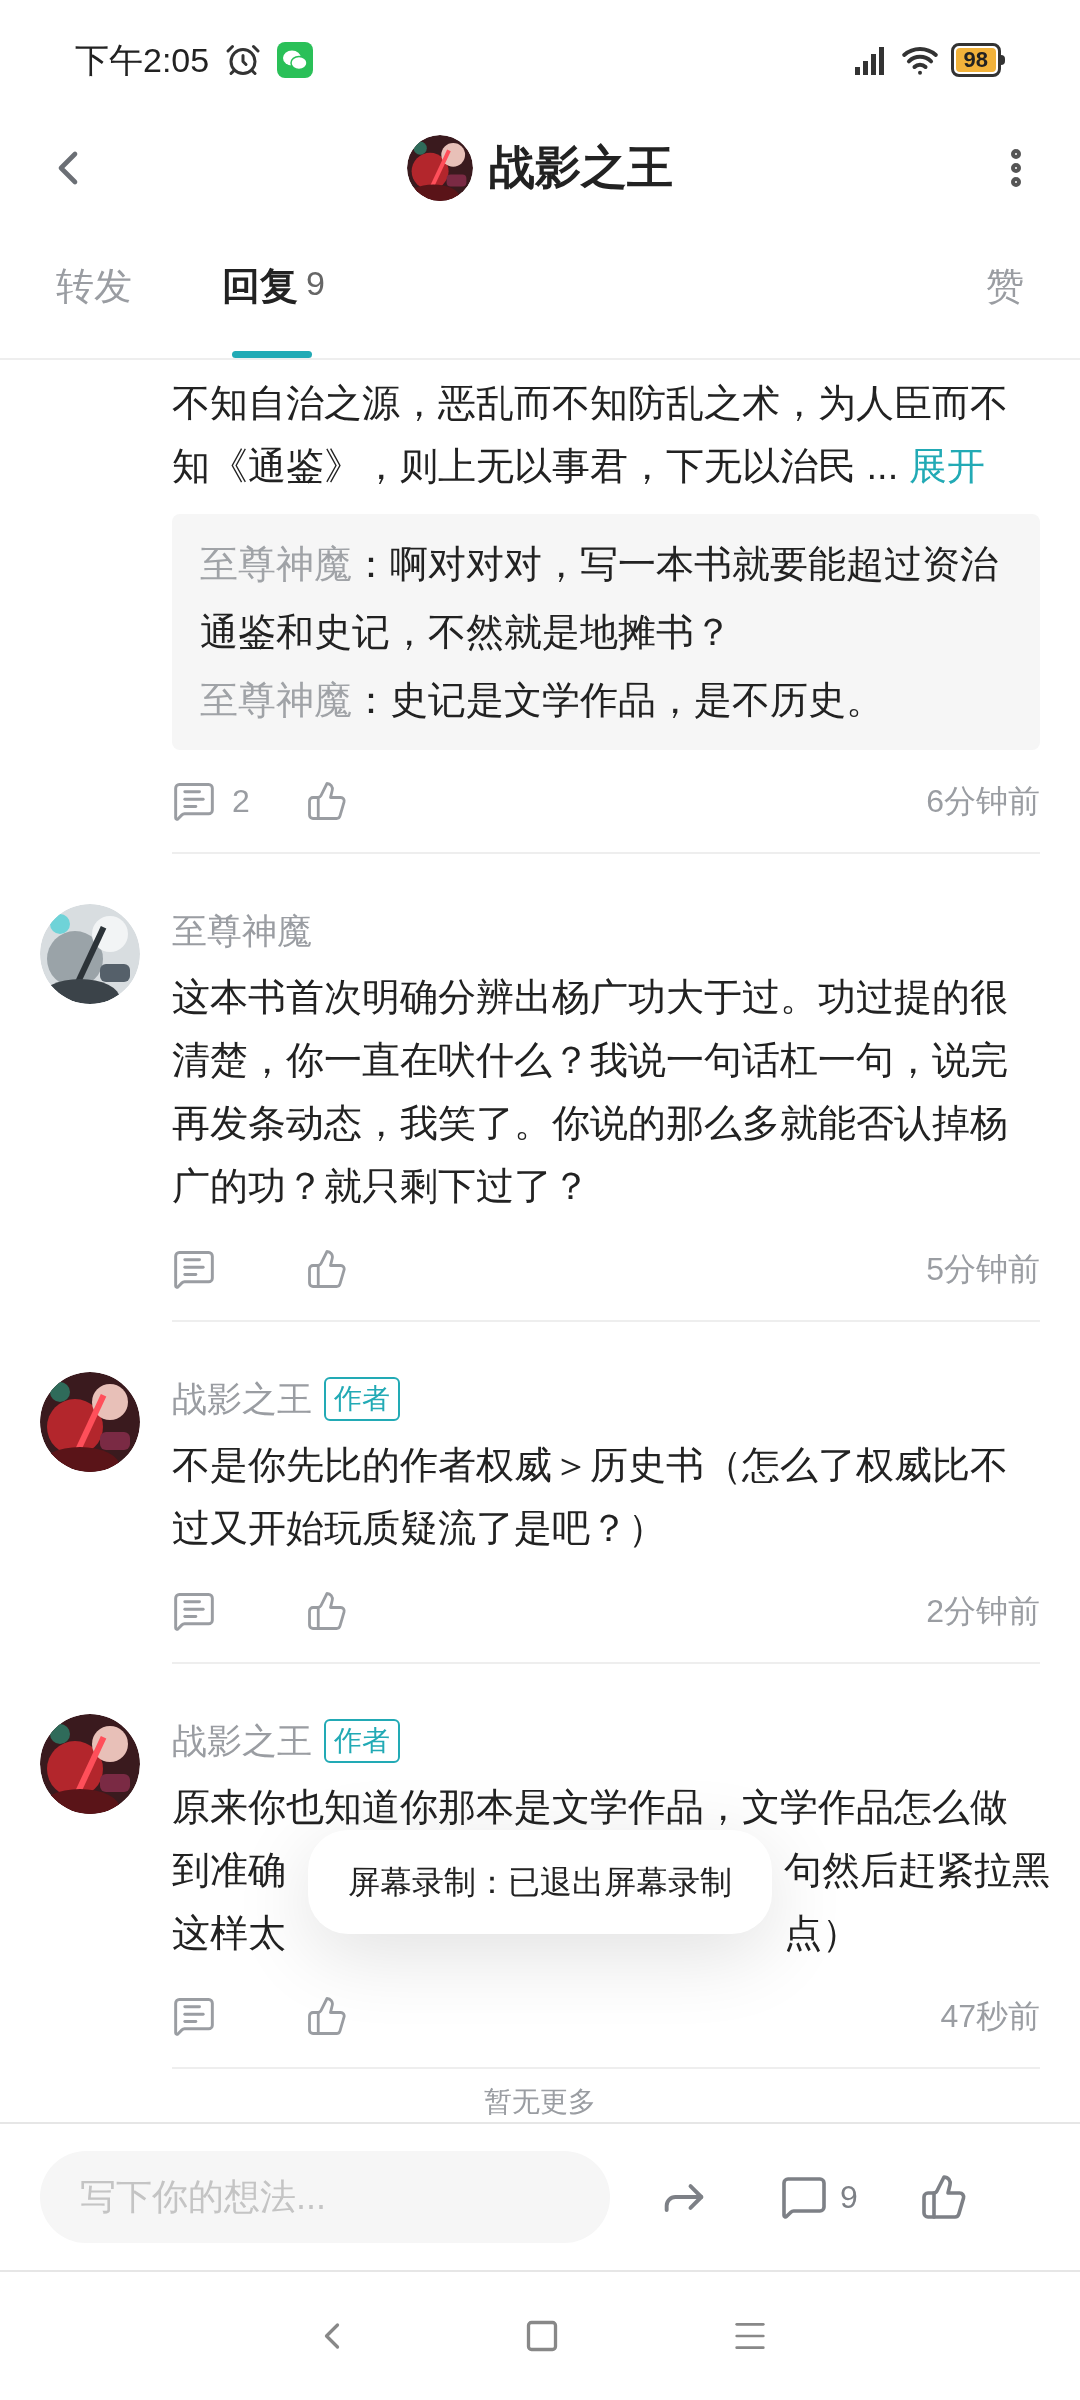 The height and width of the screenshot is (2400, 1080). What do you see at coordinates (229, 1933) in the screenshot?
I see `comment-text: 这样太` at bounding box center [229, 1933].